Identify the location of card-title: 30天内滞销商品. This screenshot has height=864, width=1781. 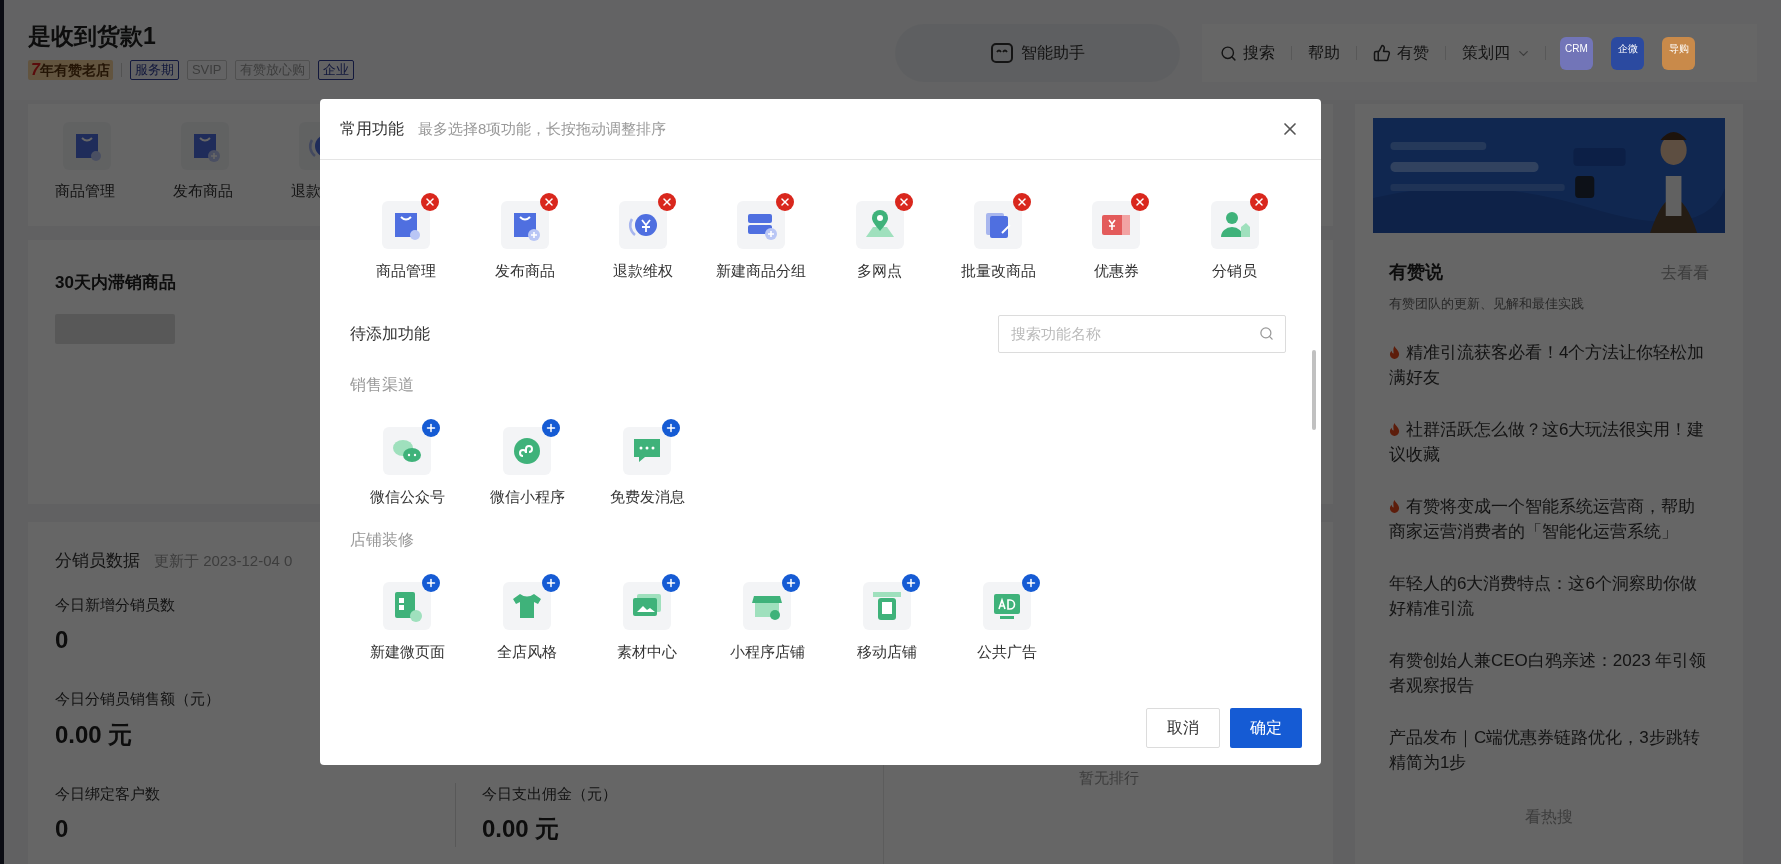
(115, 282).